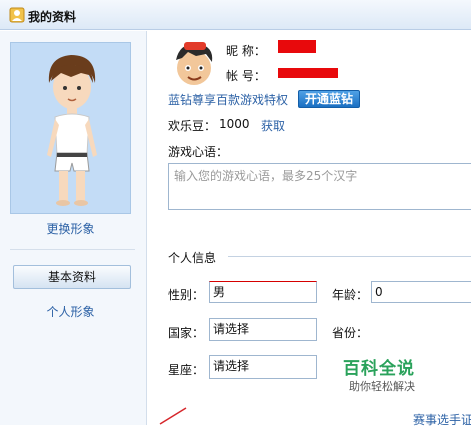 Image resolution: width=471 pixels, height=428 pixels. I want to click on watermark-title: 百科全说, so click(379, 369).